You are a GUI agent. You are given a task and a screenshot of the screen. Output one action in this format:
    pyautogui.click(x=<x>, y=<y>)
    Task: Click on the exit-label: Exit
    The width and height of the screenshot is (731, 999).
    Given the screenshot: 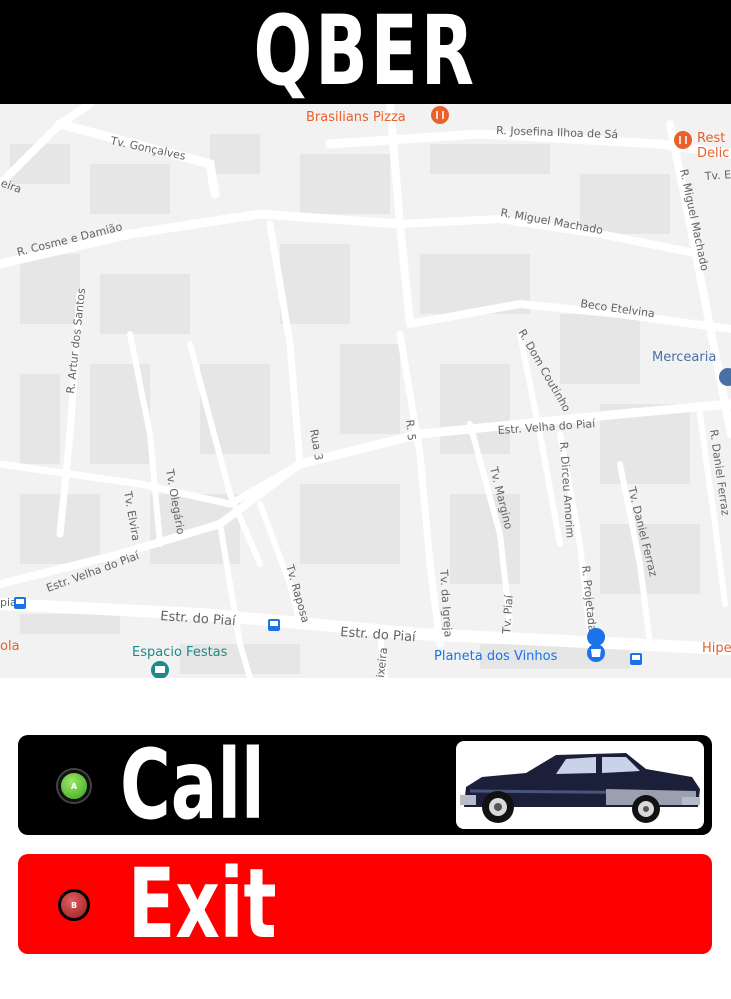 What is the action you would take?
    pyautogui.click(x=202, y=904)
    